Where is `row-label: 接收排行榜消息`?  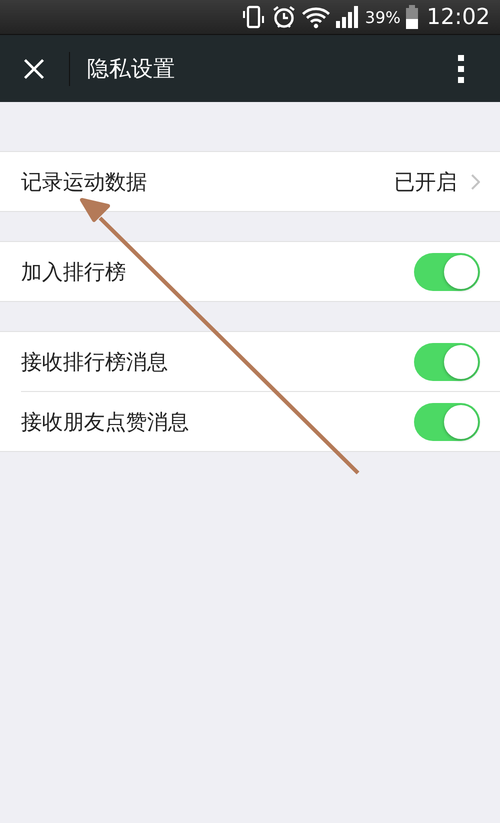 row-label: 接收排行榜消息 is located at coordinates (95, 362).